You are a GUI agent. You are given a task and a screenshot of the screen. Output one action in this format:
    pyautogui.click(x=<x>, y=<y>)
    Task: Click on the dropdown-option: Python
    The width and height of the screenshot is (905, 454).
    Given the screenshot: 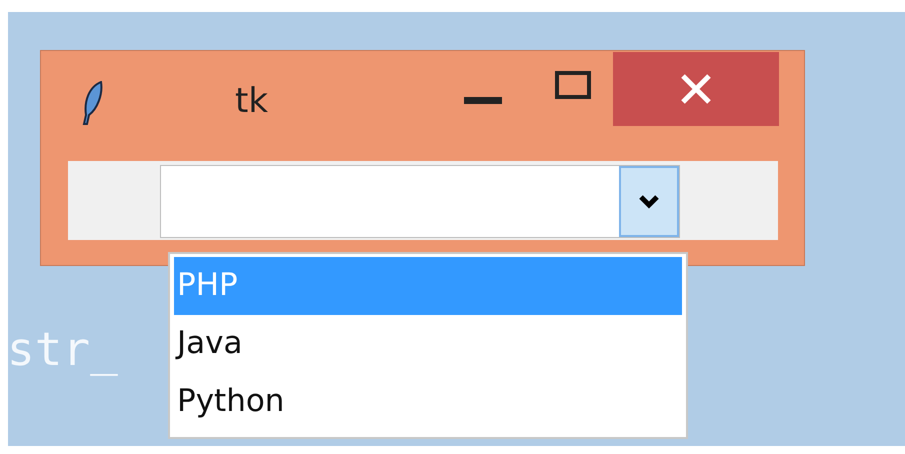 What is the action you would take?
    pyautogui.click(x=428, y=402)
    